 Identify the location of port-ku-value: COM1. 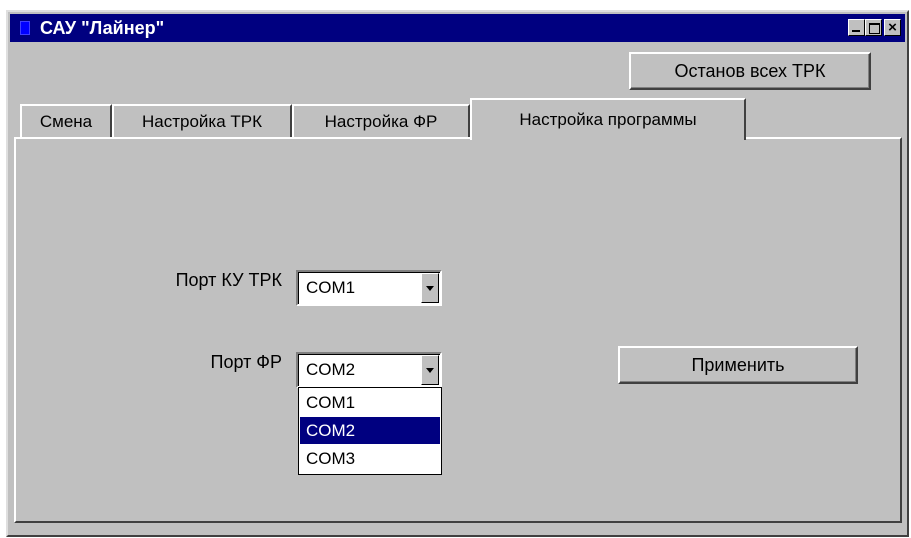
(331, 287).